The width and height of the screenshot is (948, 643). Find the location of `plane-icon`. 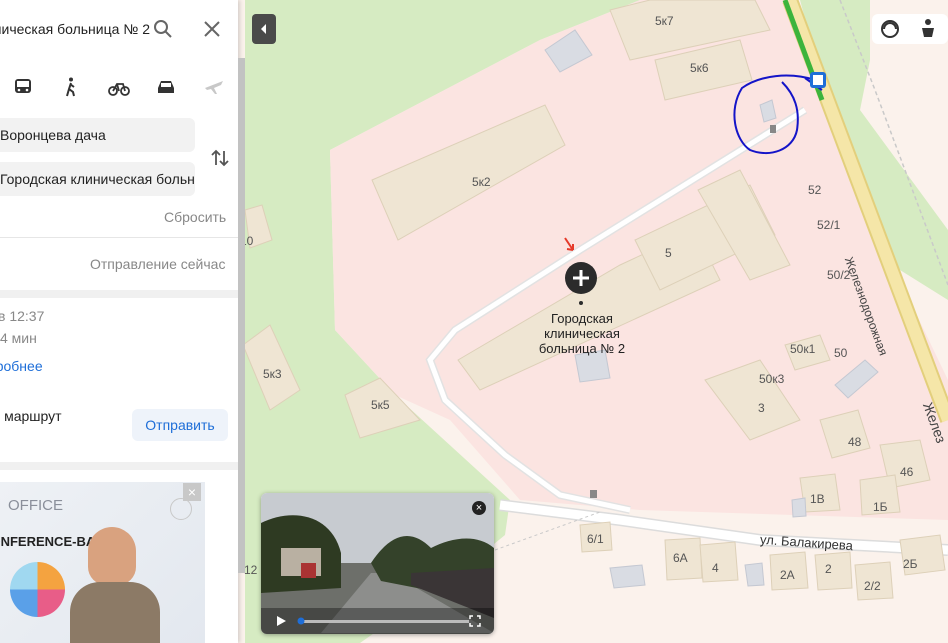

plane-icon is located at coordinates (214, 87).